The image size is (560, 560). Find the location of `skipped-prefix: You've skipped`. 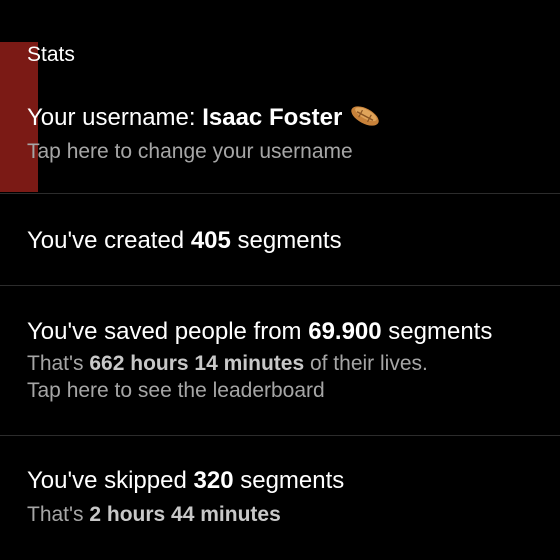

skipped-prefix: You've skipped is located at coordinates (110, 480).